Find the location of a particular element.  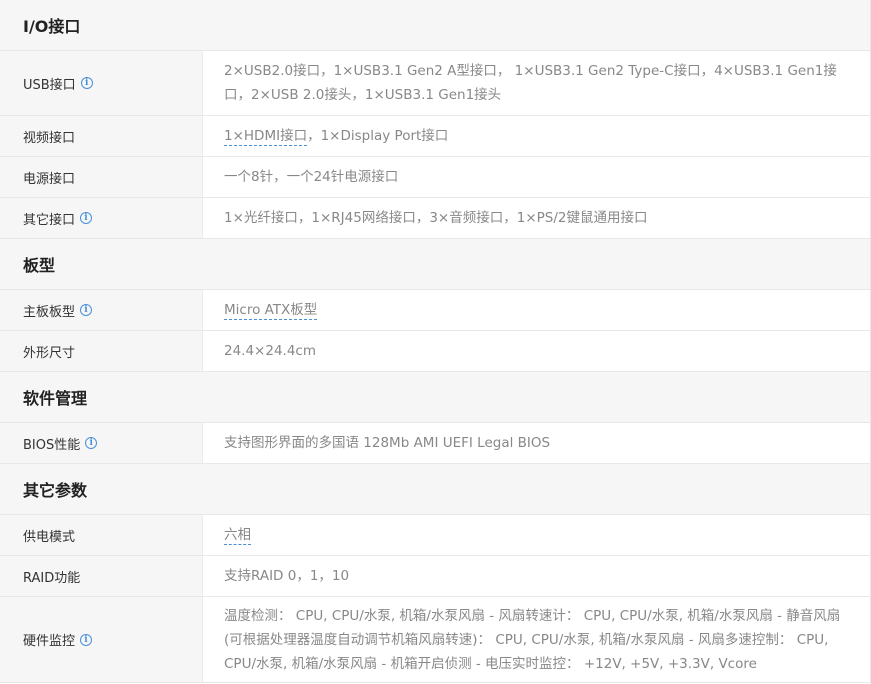

label-text: 供电模式 is located at coordinates (49, 537).